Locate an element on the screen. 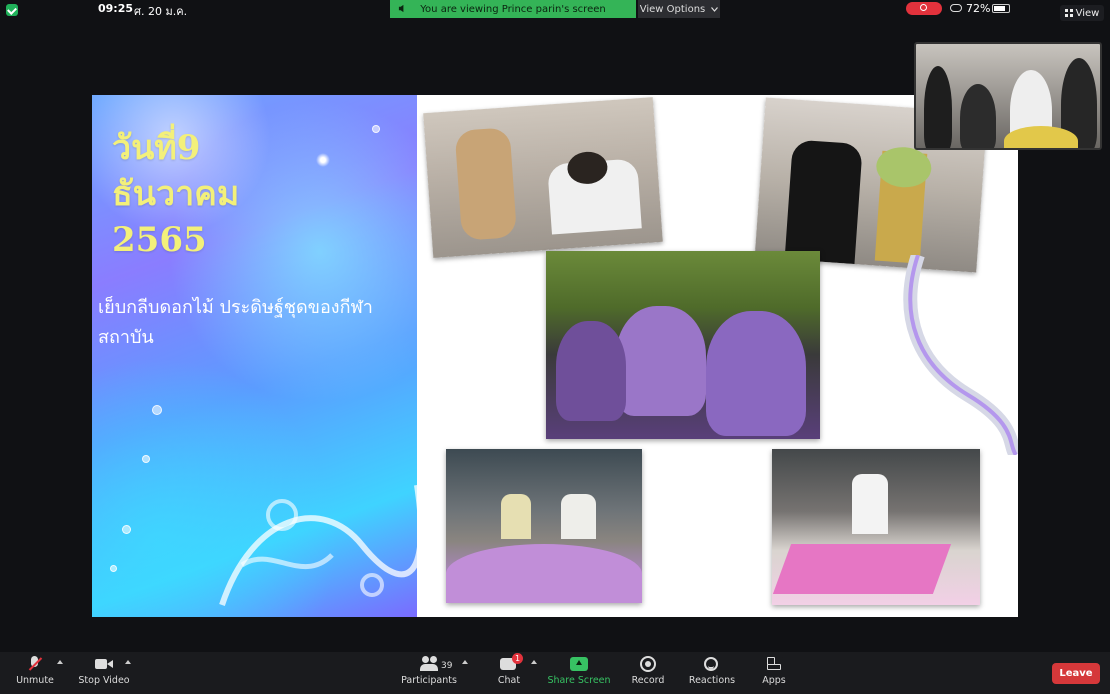 This screenshot has height=694, width=1110. apps-label: Apps is located at coordinates (774, 680).